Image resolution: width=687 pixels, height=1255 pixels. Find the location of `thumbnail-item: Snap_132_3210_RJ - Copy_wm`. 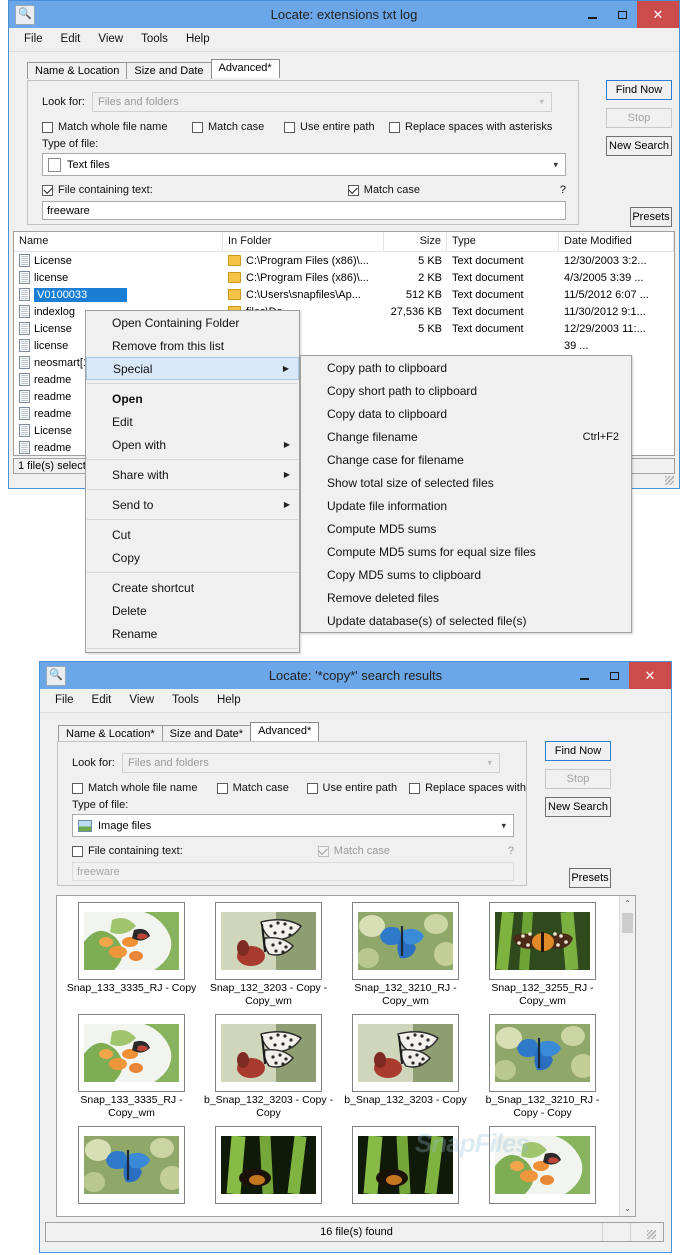

thumbnail-item: Snap_132_3210_RJ - Copy_wm is located at coordinates (405, 955).